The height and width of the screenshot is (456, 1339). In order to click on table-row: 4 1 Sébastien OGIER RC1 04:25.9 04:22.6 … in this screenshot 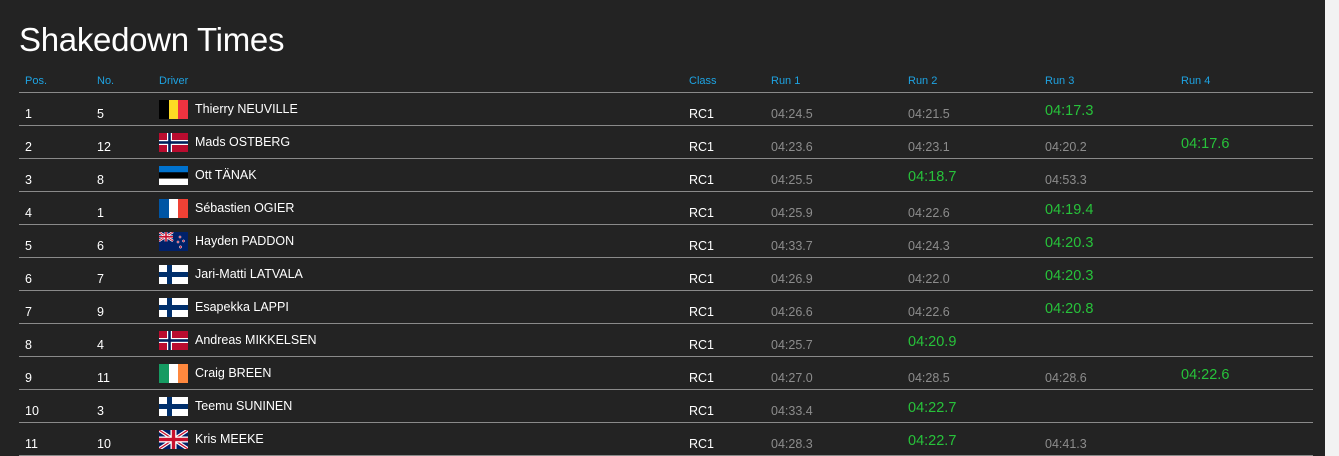, I will do `click(666, 208)`.